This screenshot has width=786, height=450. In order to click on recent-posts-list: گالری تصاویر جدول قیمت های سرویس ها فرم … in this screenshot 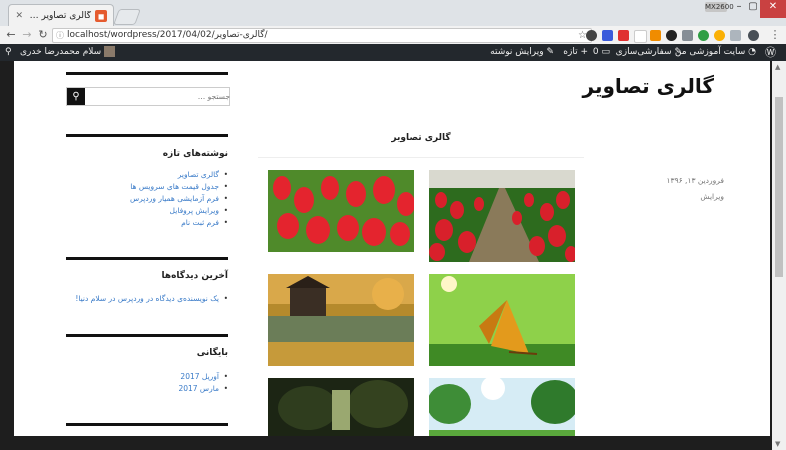, I will do `click(147, 199)`.